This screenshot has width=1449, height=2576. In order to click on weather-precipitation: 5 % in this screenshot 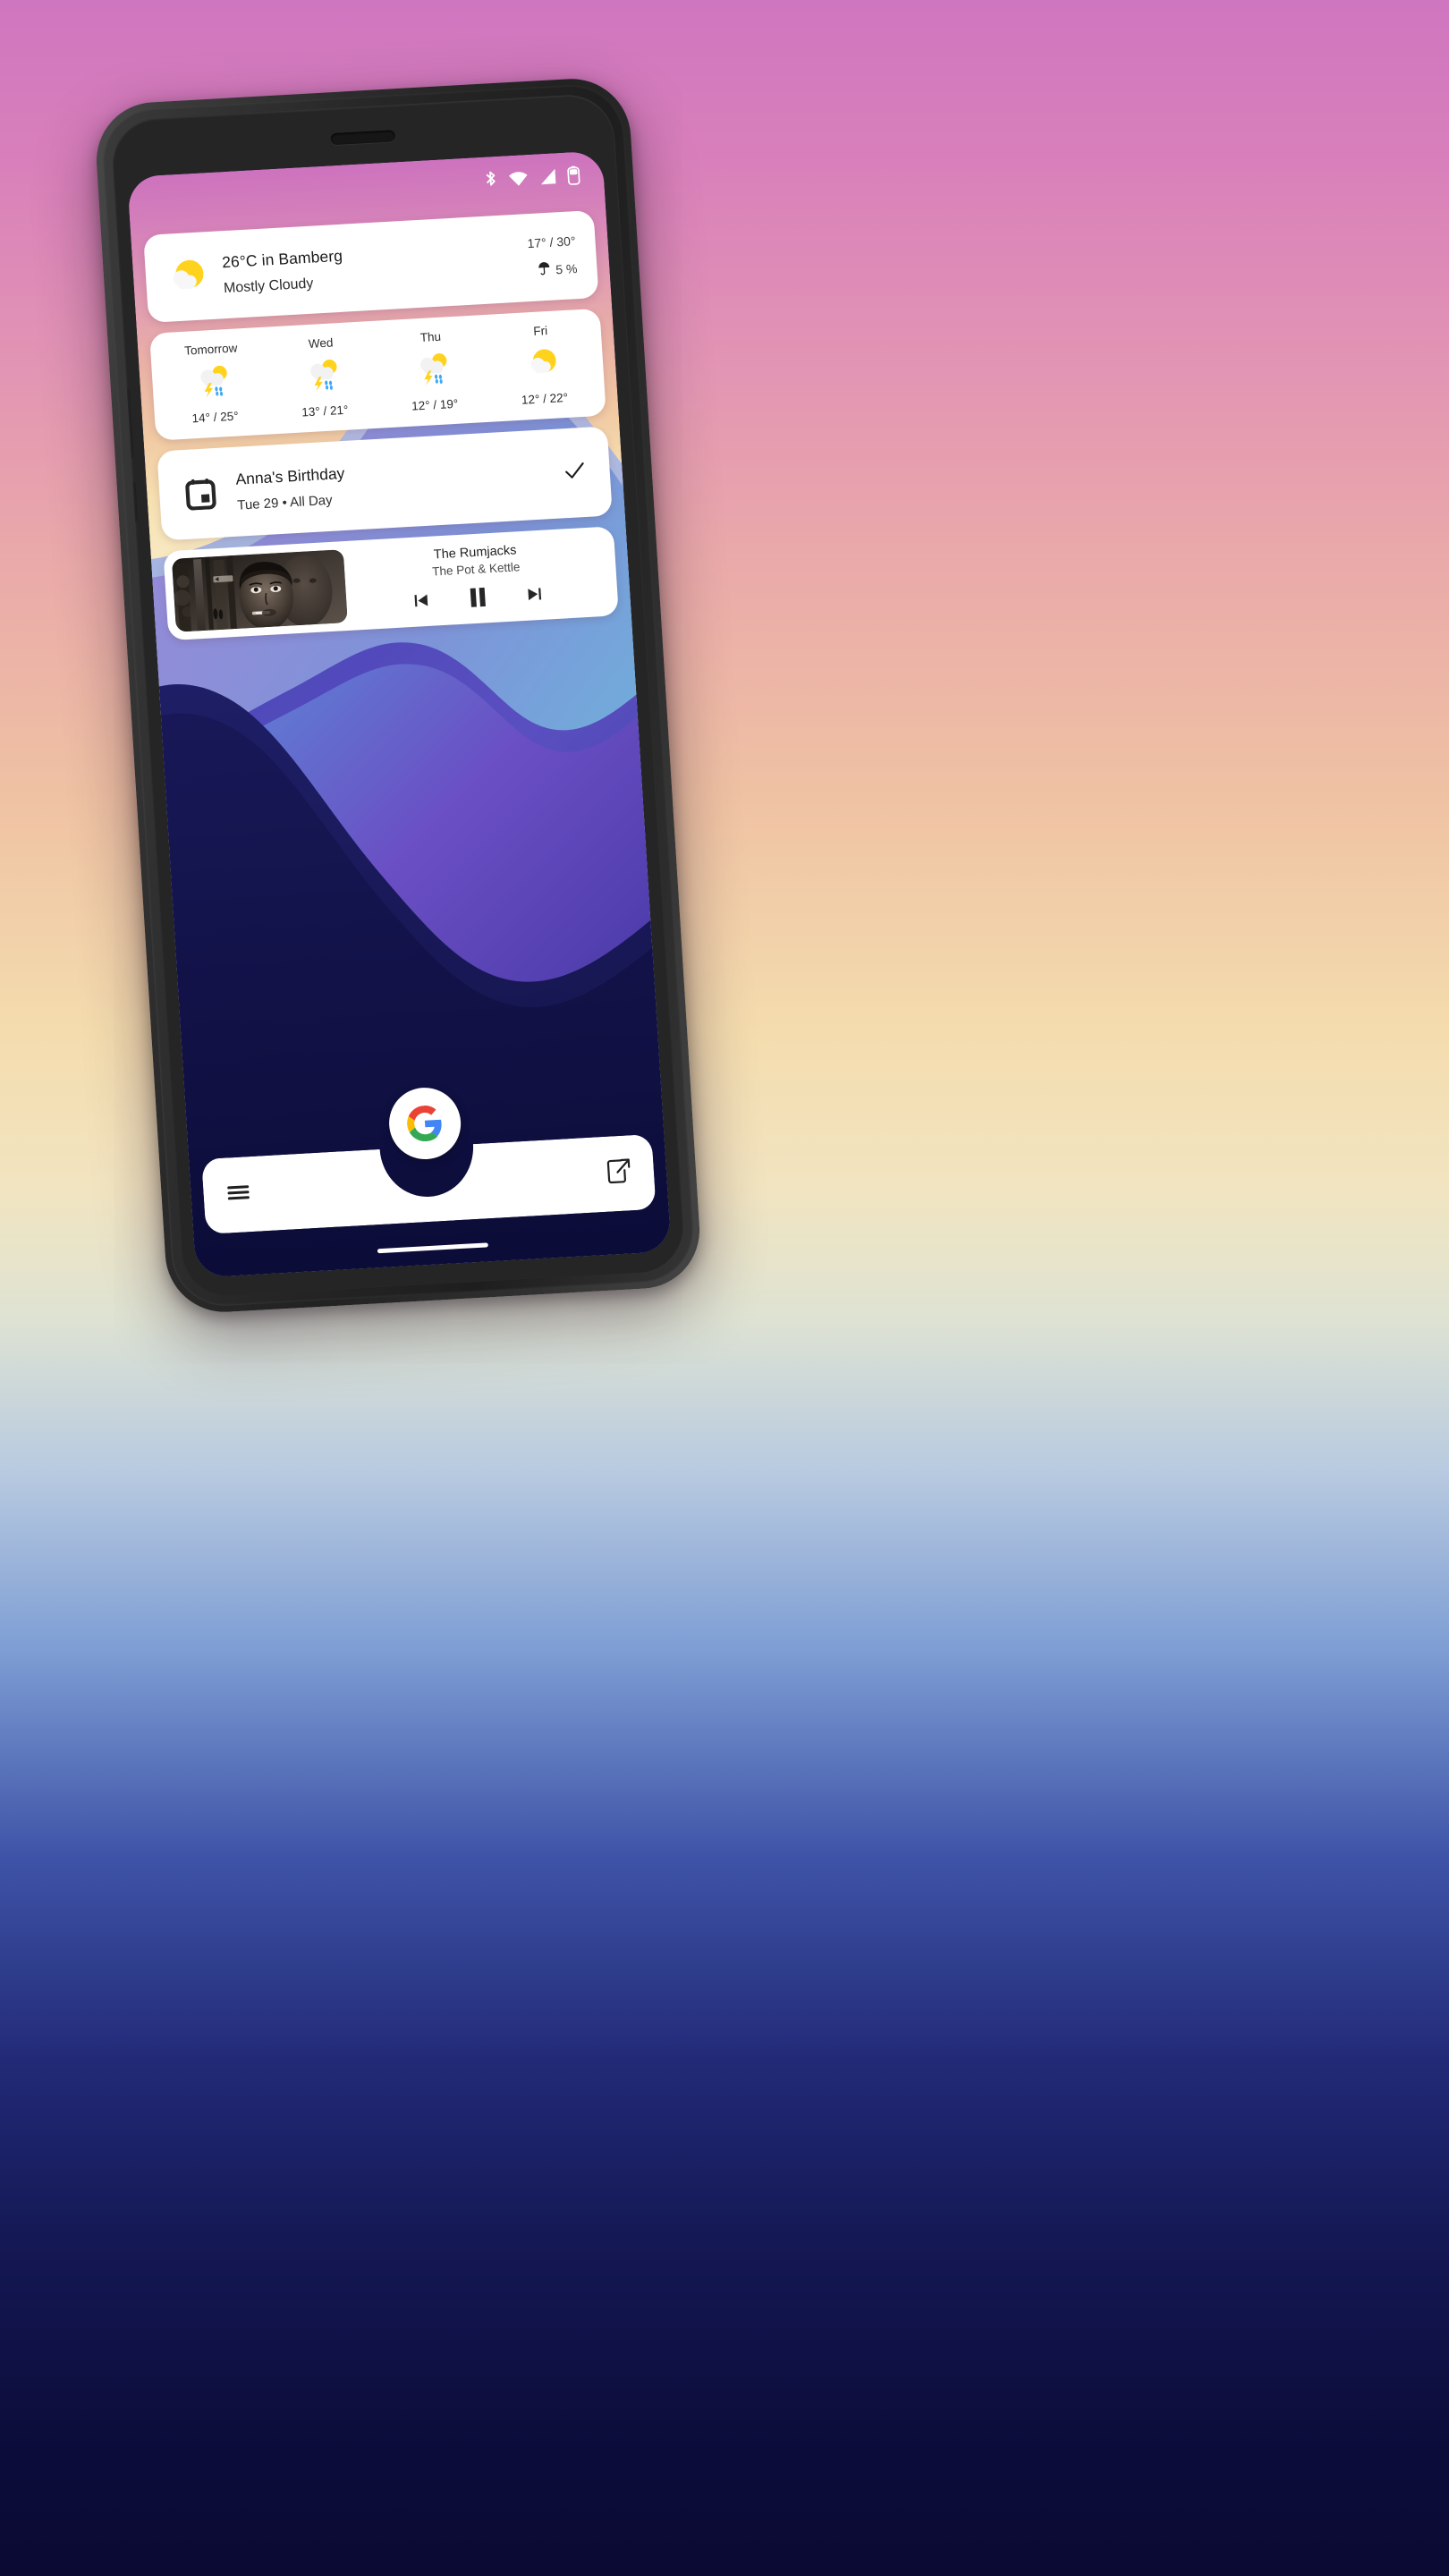, I will do `click(558, 268)`.